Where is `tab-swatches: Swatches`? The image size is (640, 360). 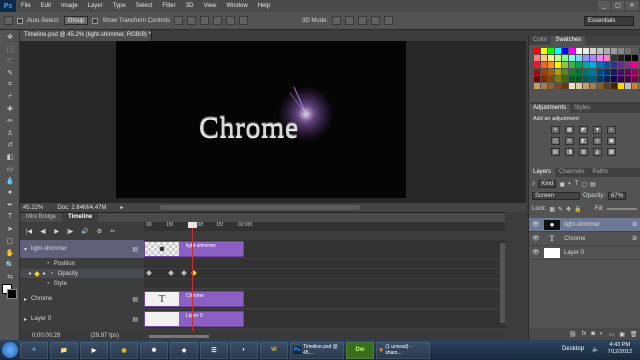 tab-swatches: Swatches is located at coordinates (568, 40).